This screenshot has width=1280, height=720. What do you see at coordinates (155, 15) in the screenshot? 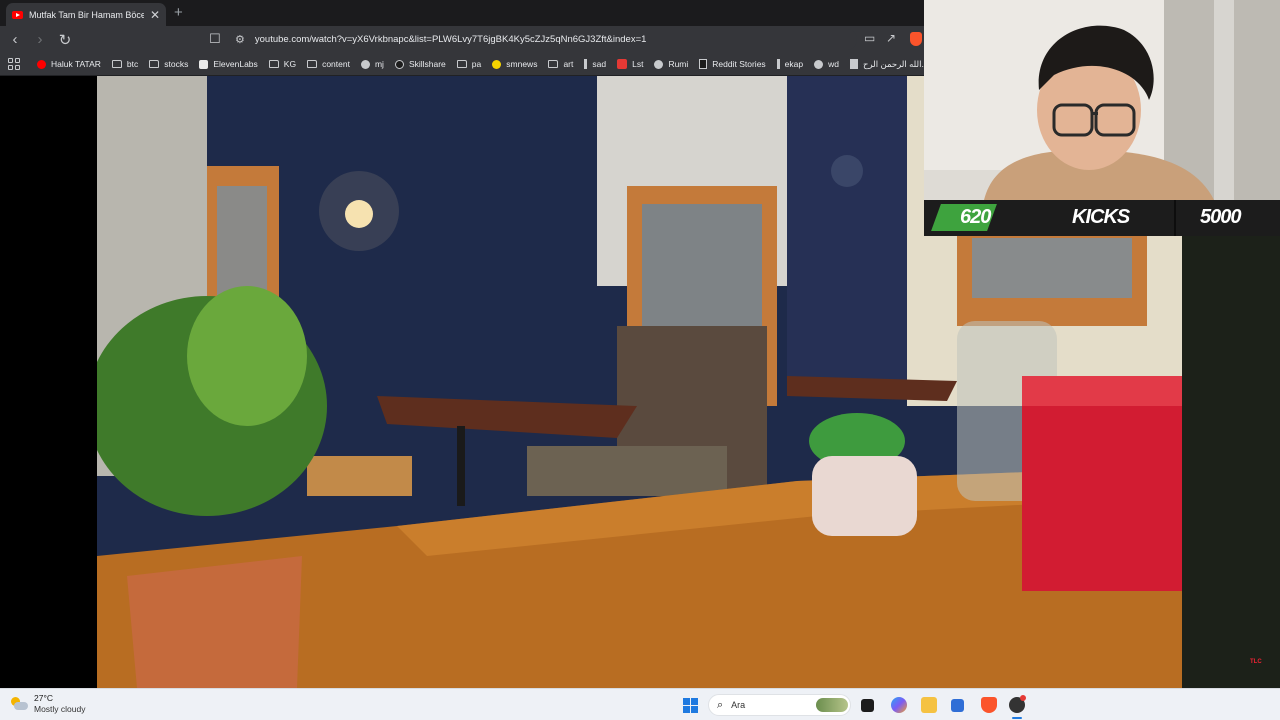
I see `close-icon: ✕` at bounding box center [155, 15].